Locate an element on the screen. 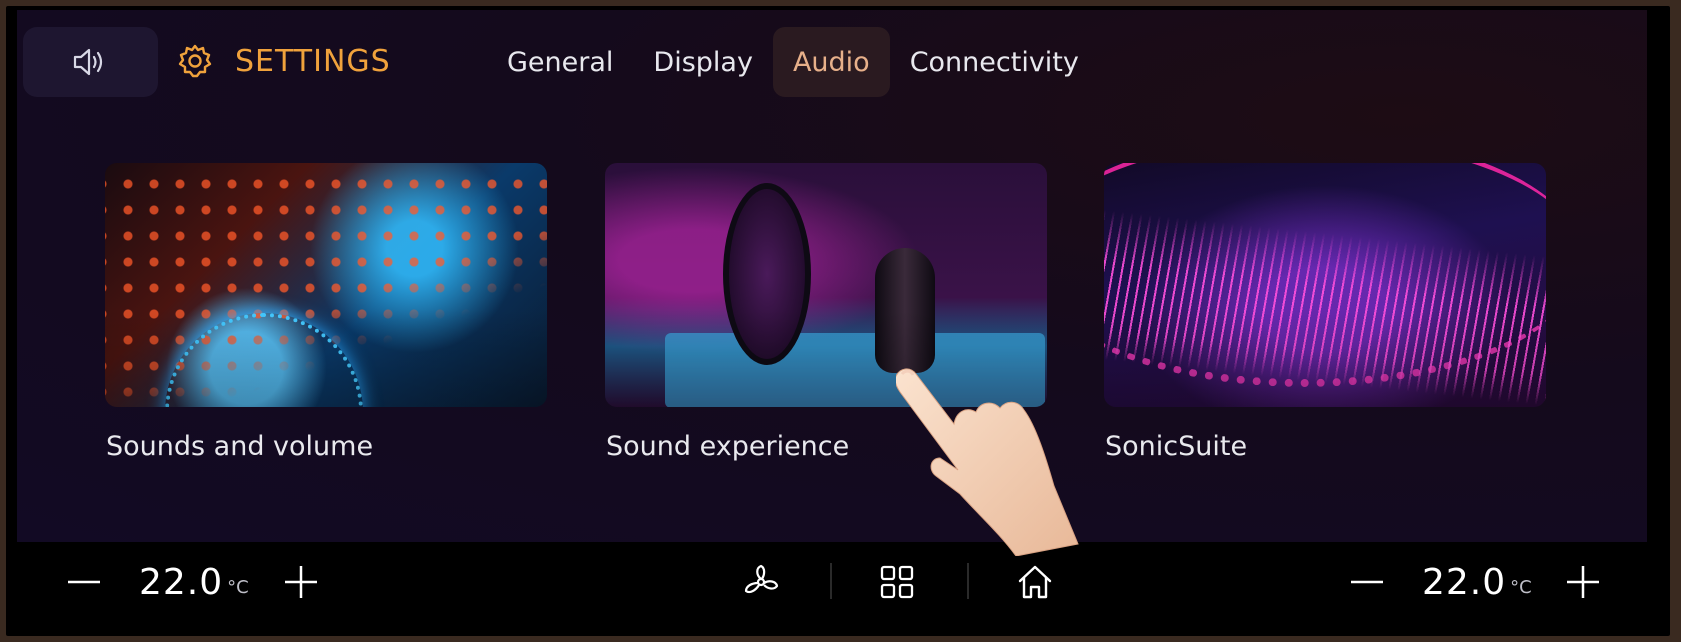 The width and height of the screenshot is (1681, 642). fan-icon is located at coordinates (761, 579).